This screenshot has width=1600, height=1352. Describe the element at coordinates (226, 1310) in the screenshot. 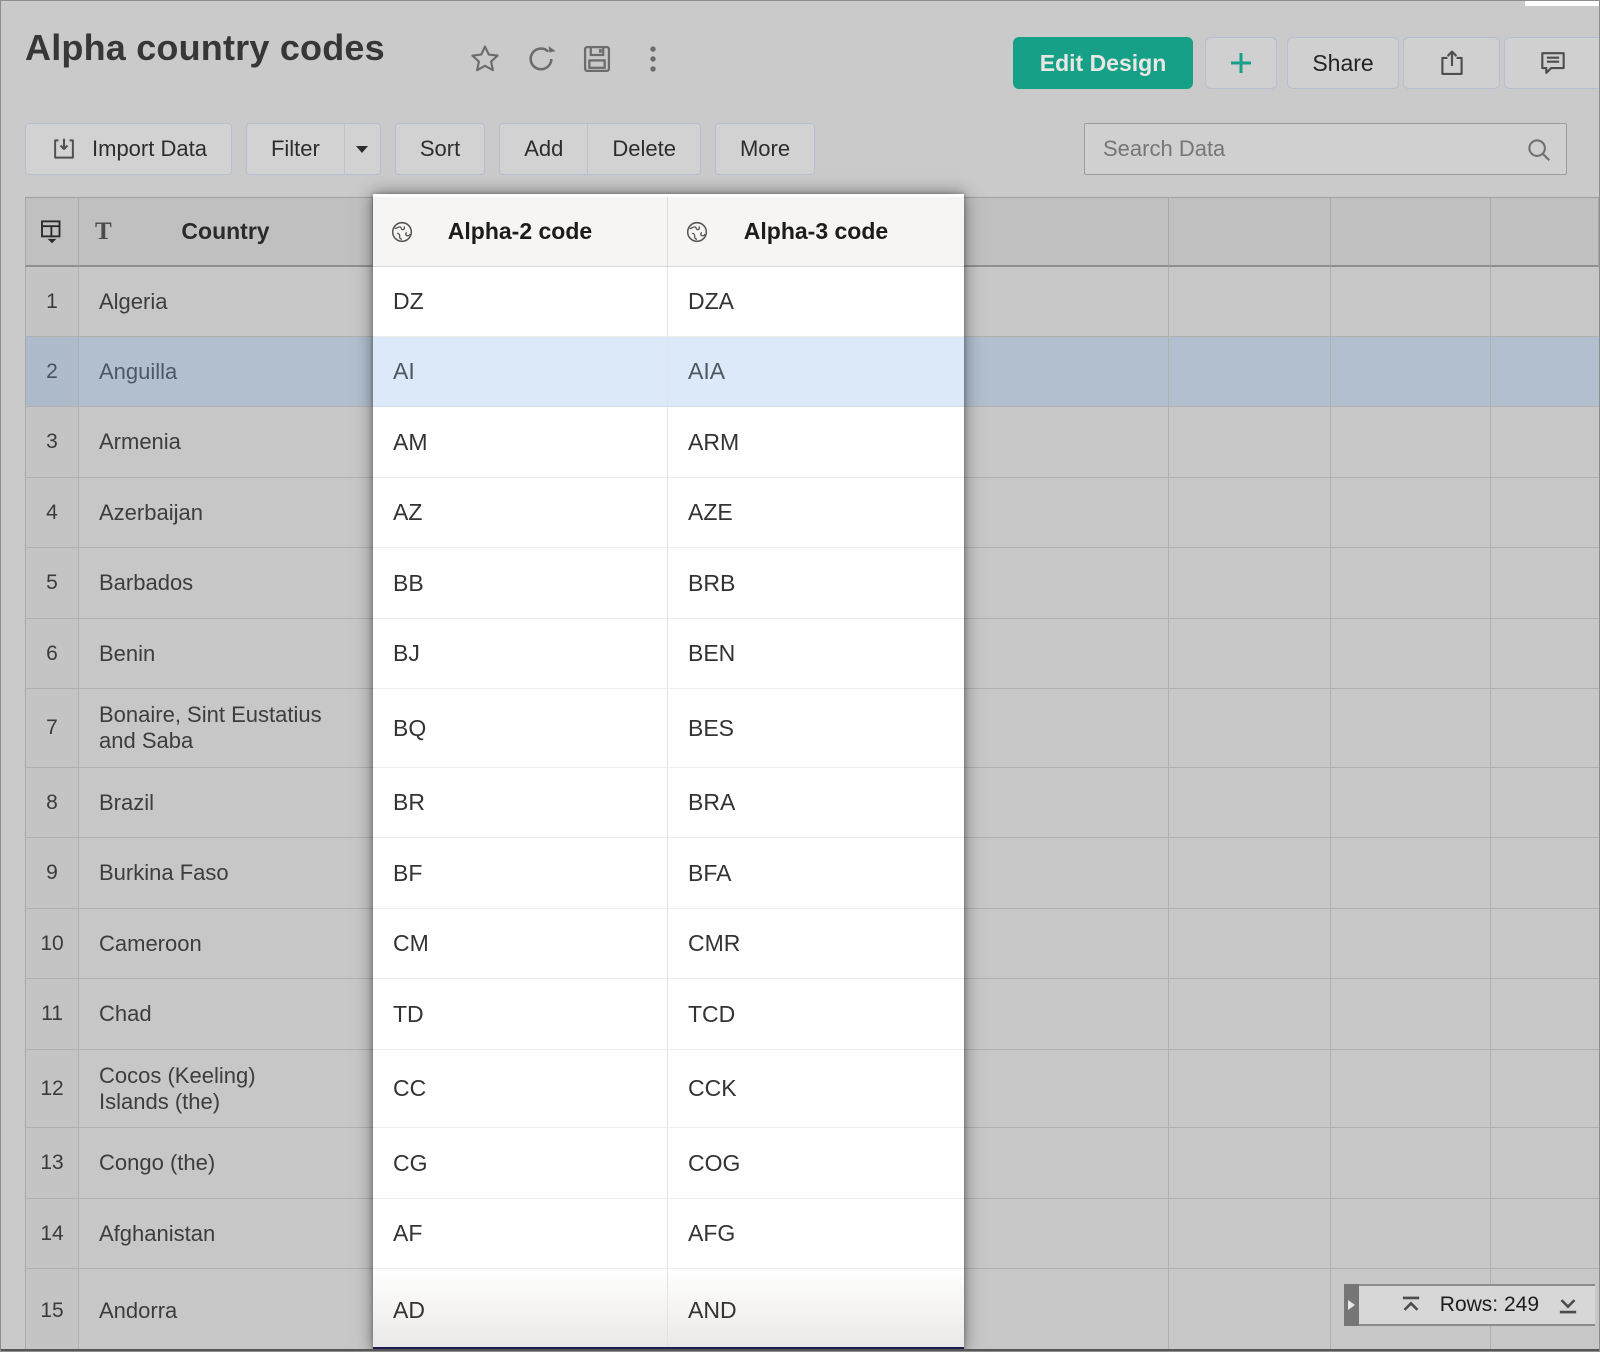

I see `country-cell: Andorra` at that location.